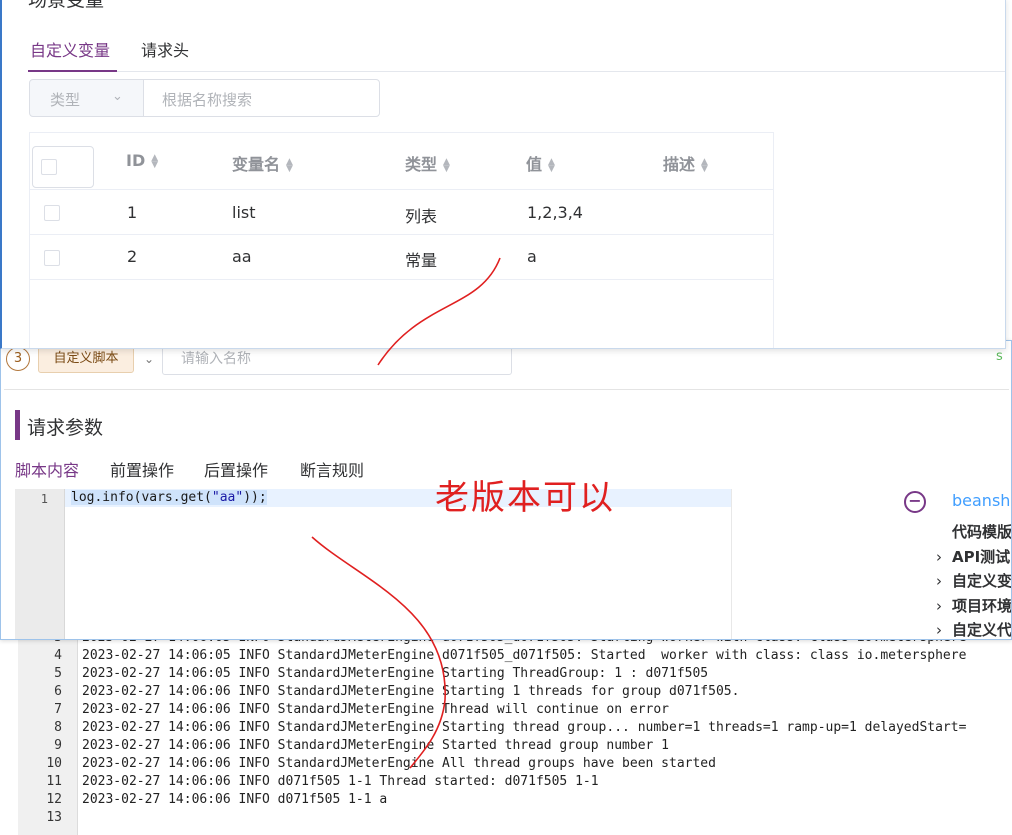  I want to click on header-checkbox-cell, so click(63, 167).